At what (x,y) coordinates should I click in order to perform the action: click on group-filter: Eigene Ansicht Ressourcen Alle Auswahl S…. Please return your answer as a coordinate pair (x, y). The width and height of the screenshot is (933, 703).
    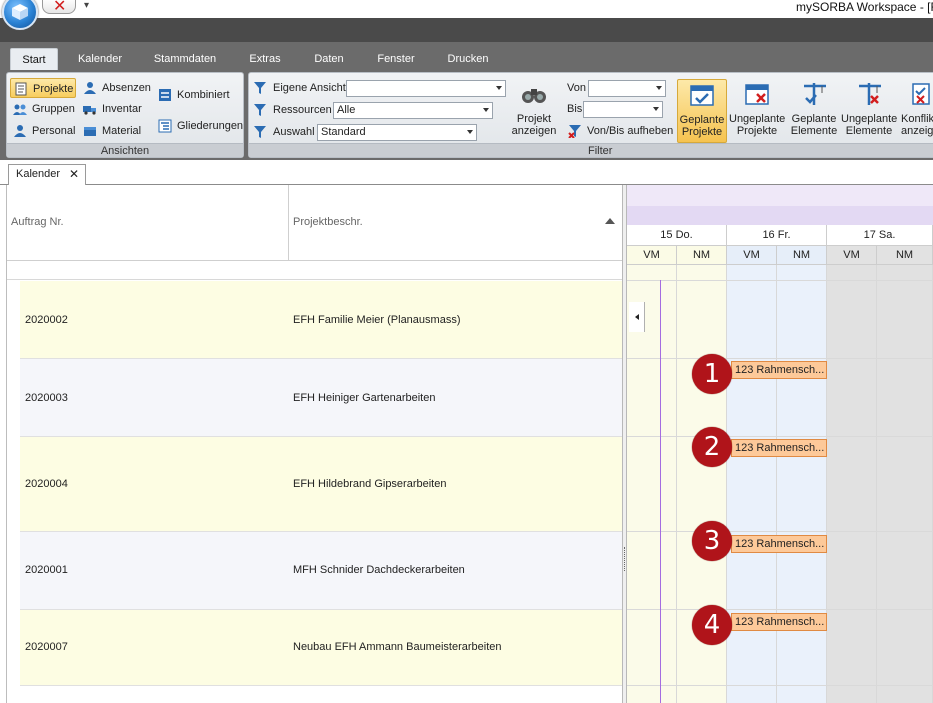
    Looking at the image, I should click on (590, 115).